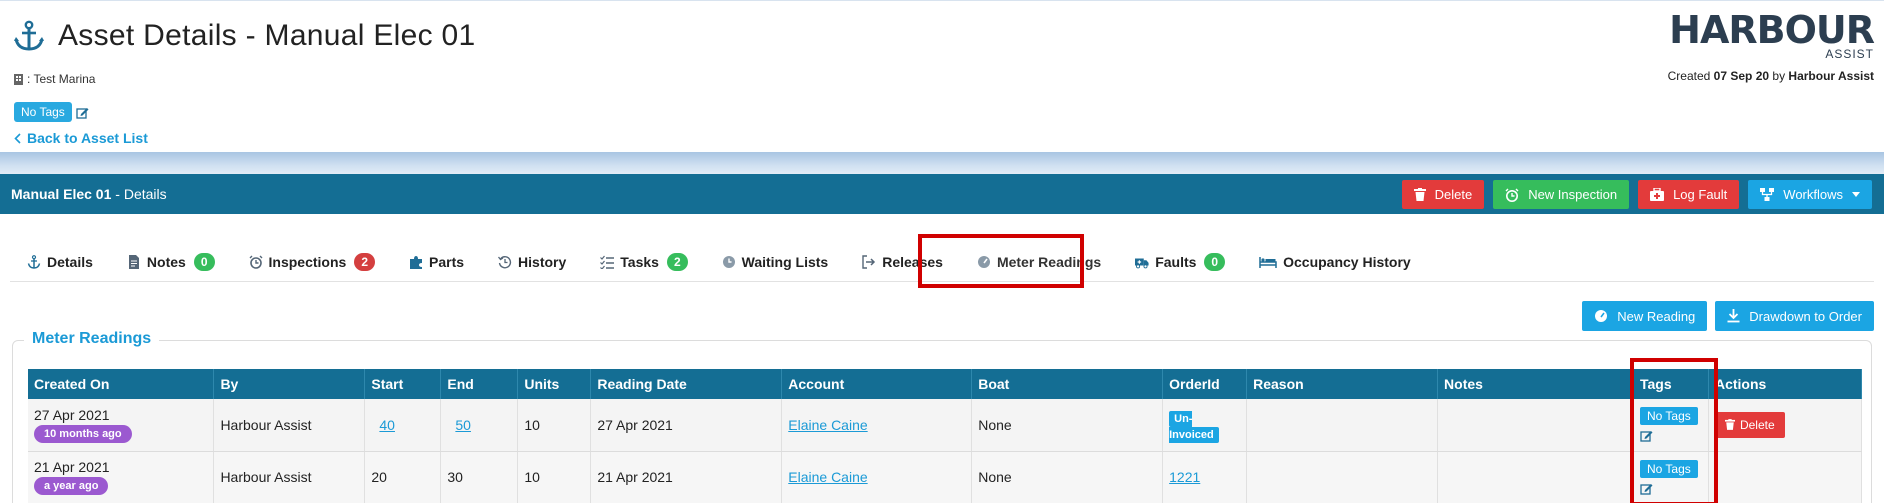 This screenshot has height=503, width=1884. What do you see at coordinates (677, 261) in the screenshot?
I see `tasks-count-badge: 2` at bounding box center [677, 261].